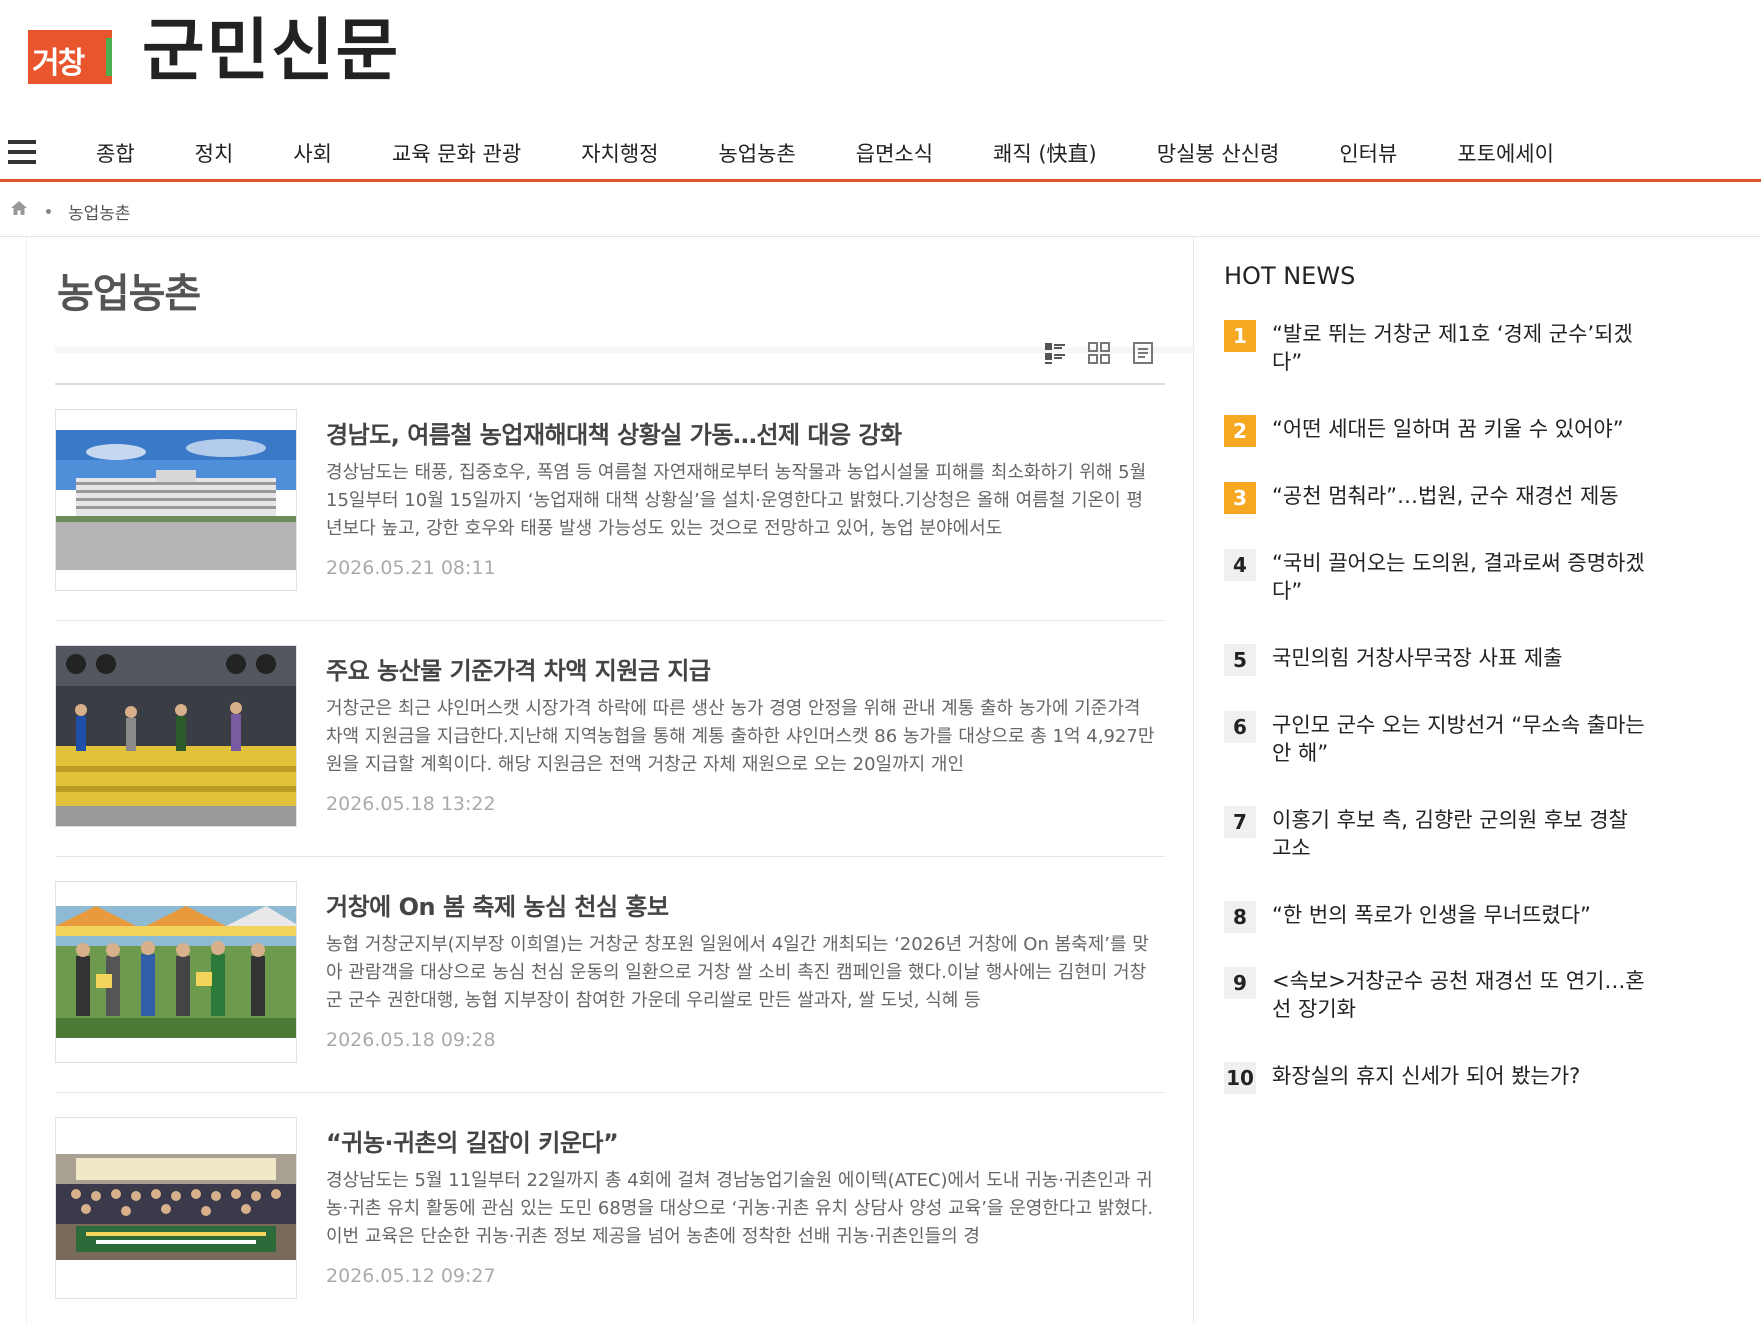  I want to click on hot-news-rank: 8, so click(1240, 917).